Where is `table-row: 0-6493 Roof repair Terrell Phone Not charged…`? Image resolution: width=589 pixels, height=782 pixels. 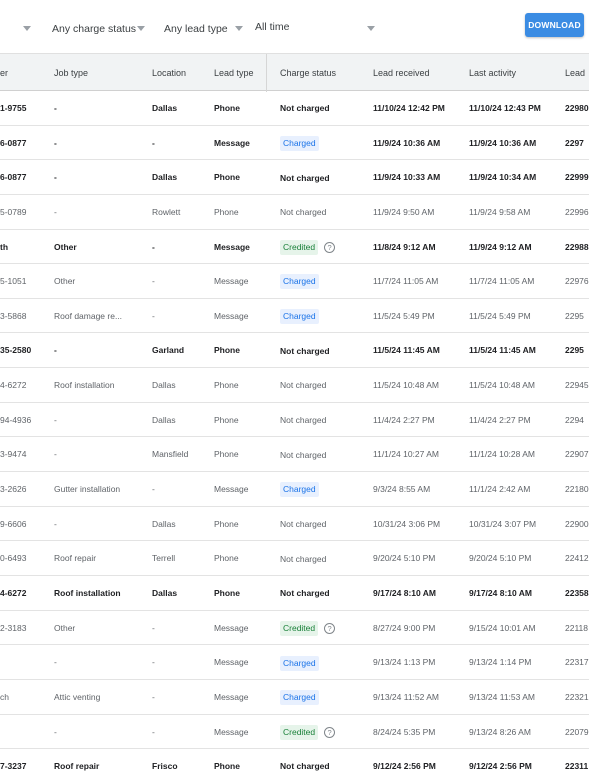
table-row: 0-6493 Roof repair Terrell Phone Not charged… is located at coordinates (294, 558).